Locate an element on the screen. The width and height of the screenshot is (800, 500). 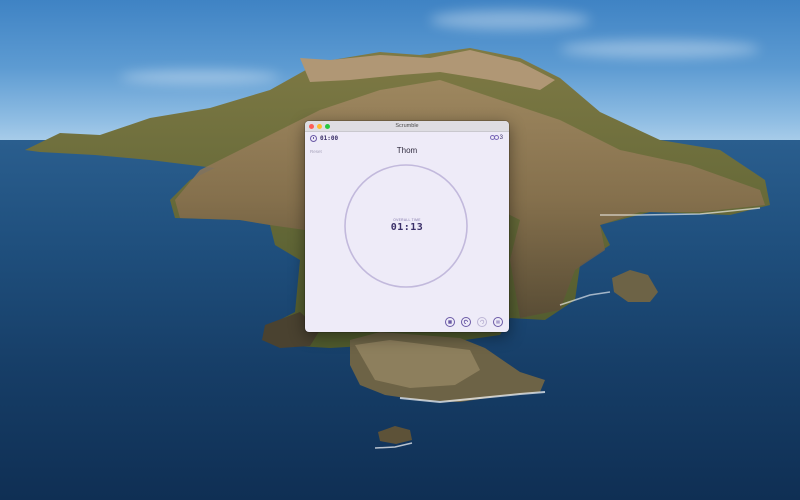
previous-button is located at coordinates (466, 322).